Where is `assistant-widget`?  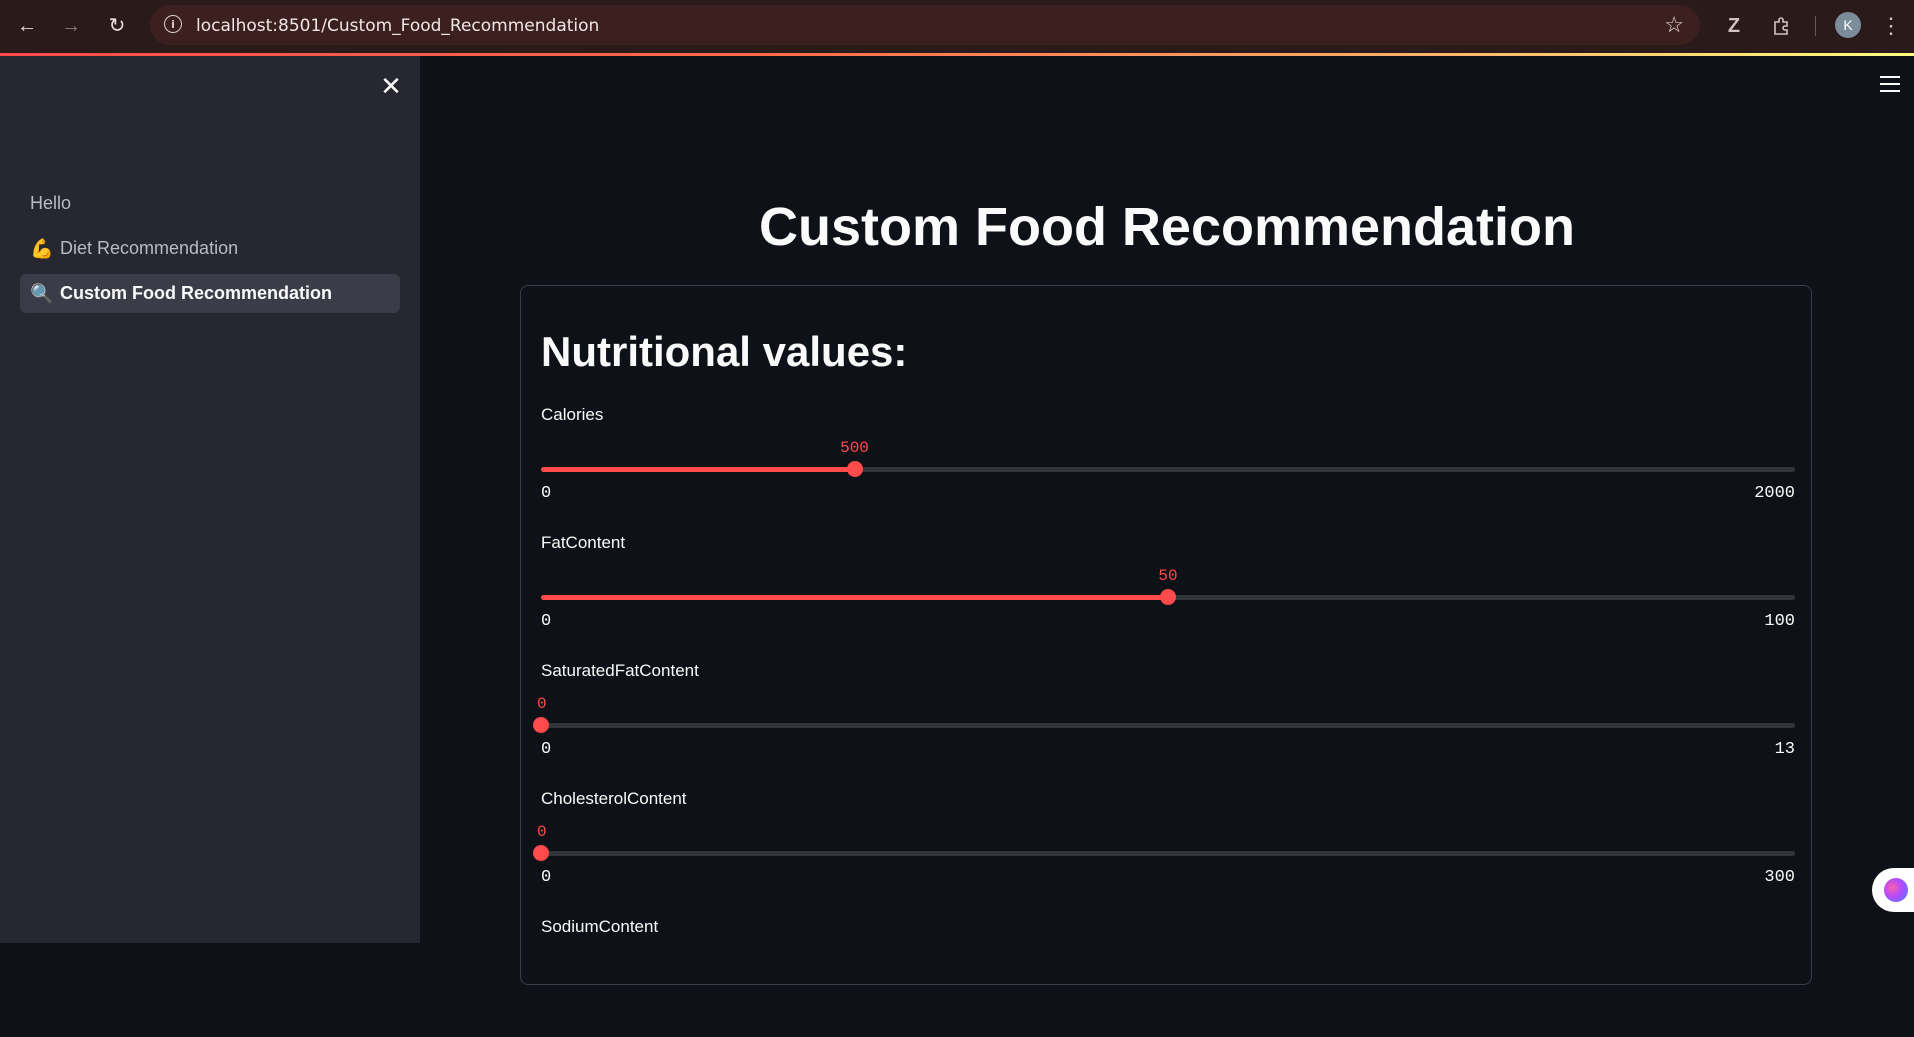 assistant-widget is located at coordinates (1893, 890).